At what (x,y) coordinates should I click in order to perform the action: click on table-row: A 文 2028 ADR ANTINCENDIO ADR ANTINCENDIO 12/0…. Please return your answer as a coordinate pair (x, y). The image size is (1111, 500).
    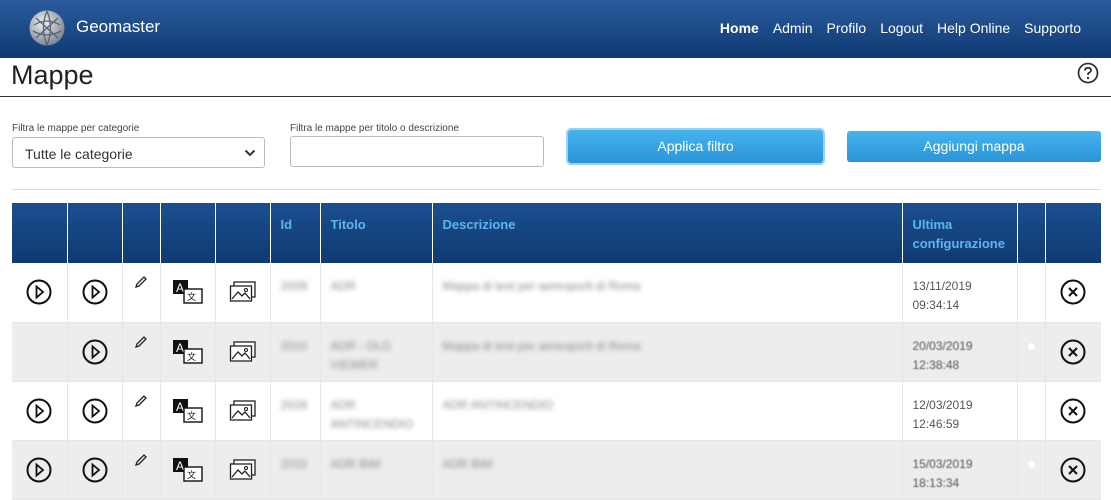
    Looking at the image, I should click on (556, 411).